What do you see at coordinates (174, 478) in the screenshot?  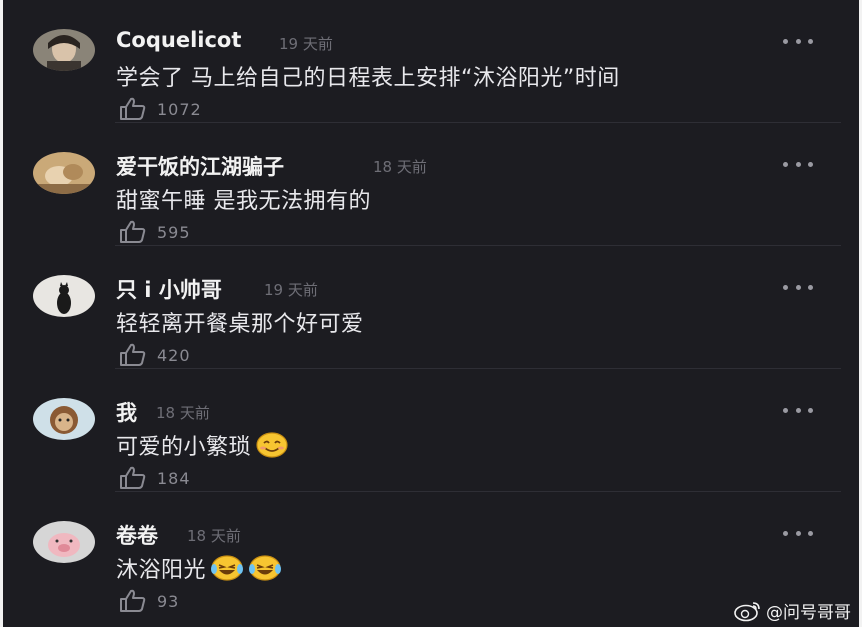 I see `like-count: 184` at bounding box center [174, 478].